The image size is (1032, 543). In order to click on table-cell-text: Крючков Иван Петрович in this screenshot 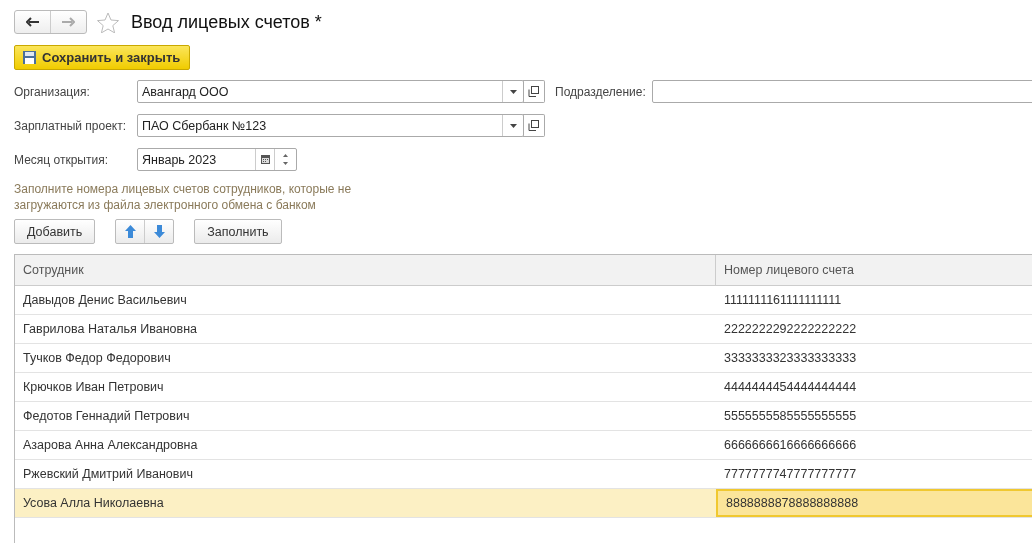, I will do `click(93, 387)`.